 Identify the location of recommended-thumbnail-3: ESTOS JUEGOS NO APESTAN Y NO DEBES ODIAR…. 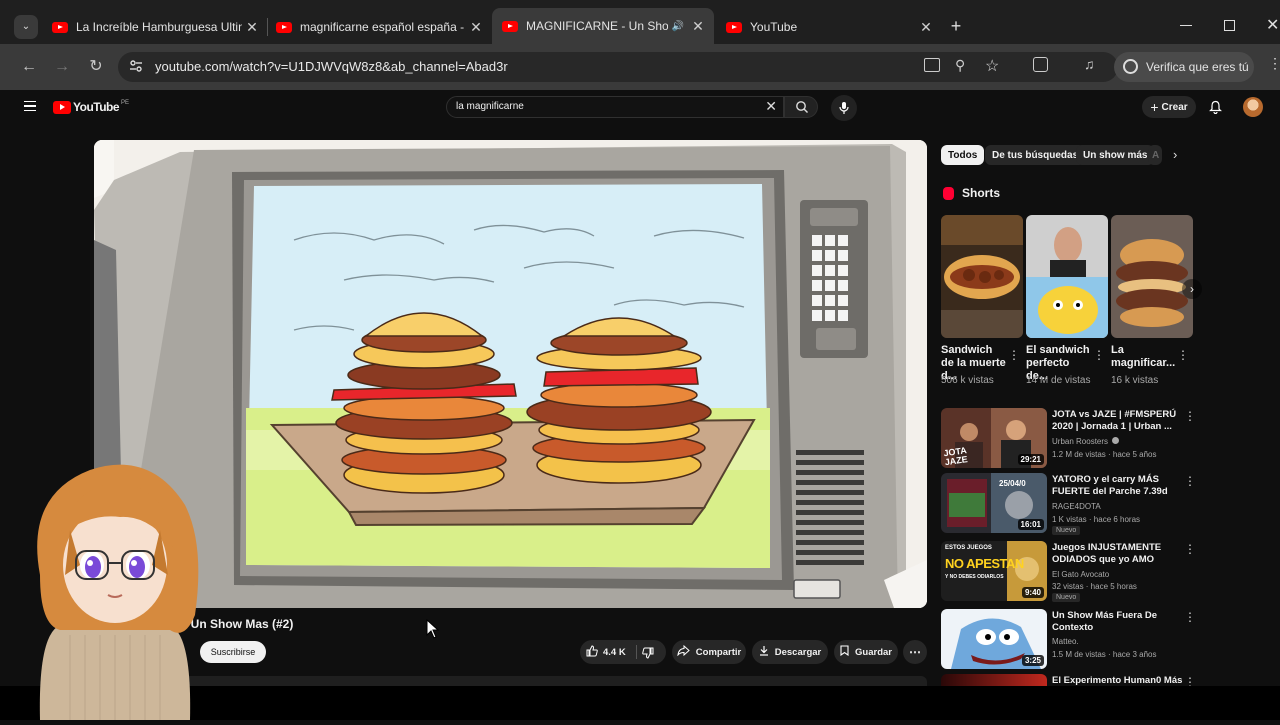
(994, 571).